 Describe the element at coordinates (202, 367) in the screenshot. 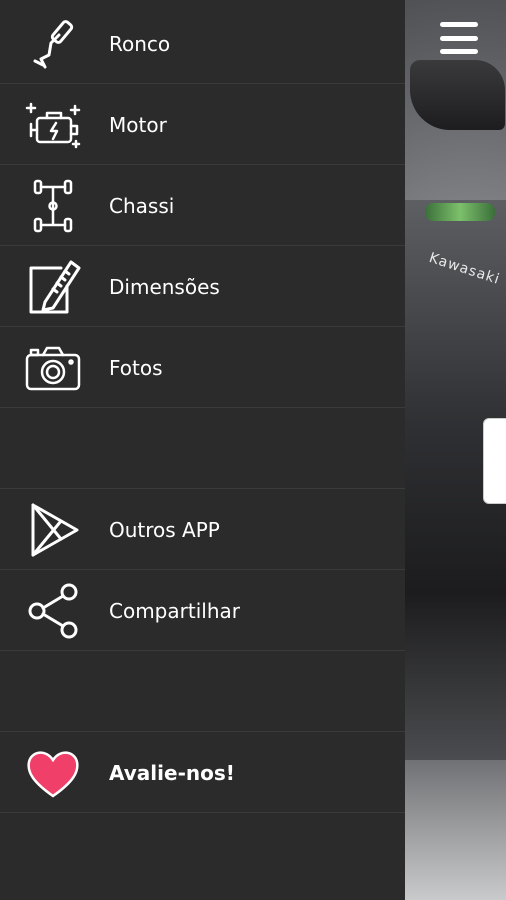

I see `menu-item-fotos: Fotos` at that location.